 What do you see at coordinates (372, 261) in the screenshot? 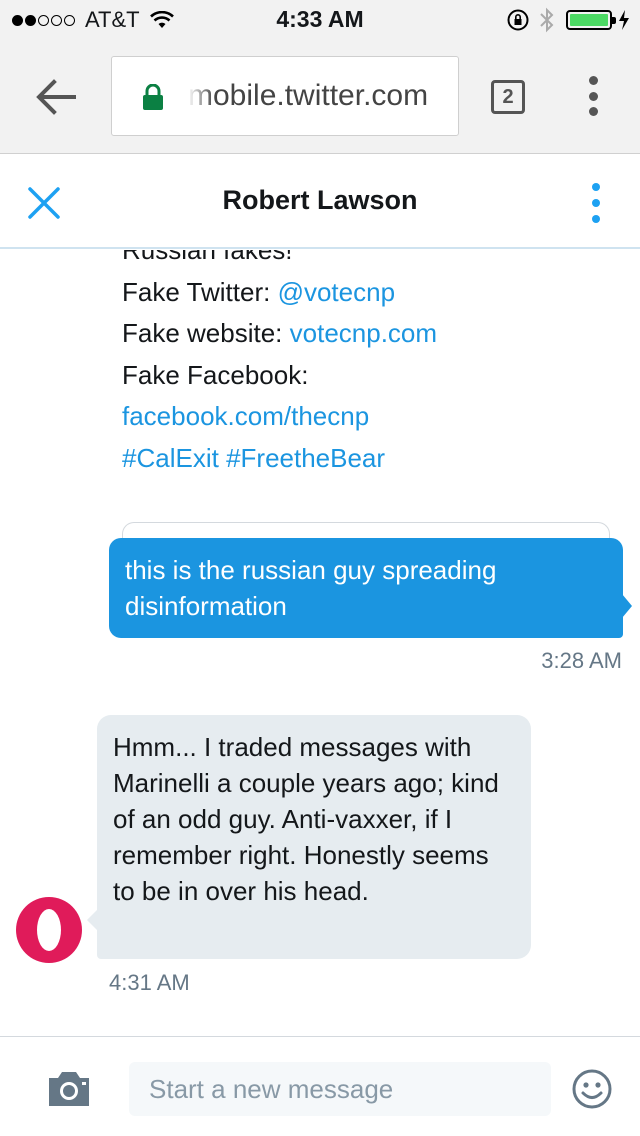
I see `quoted-line: Russian fakes!` at bounding box center [372, 261].